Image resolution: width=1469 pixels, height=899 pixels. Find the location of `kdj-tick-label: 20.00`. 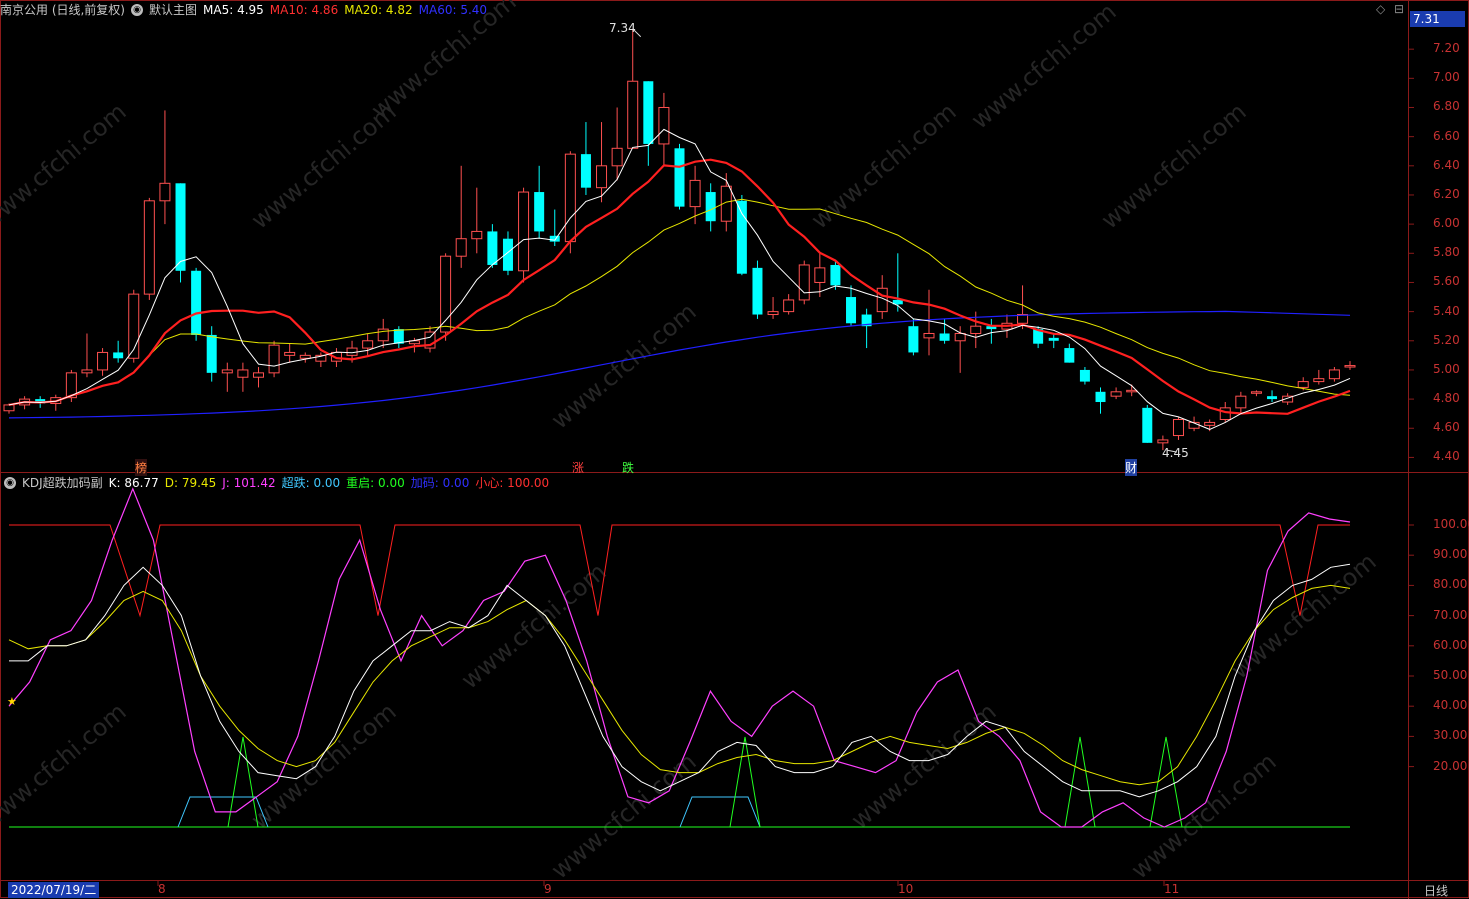

kdj-tick-label: 20.00 is located at coordinates (1450, 765).